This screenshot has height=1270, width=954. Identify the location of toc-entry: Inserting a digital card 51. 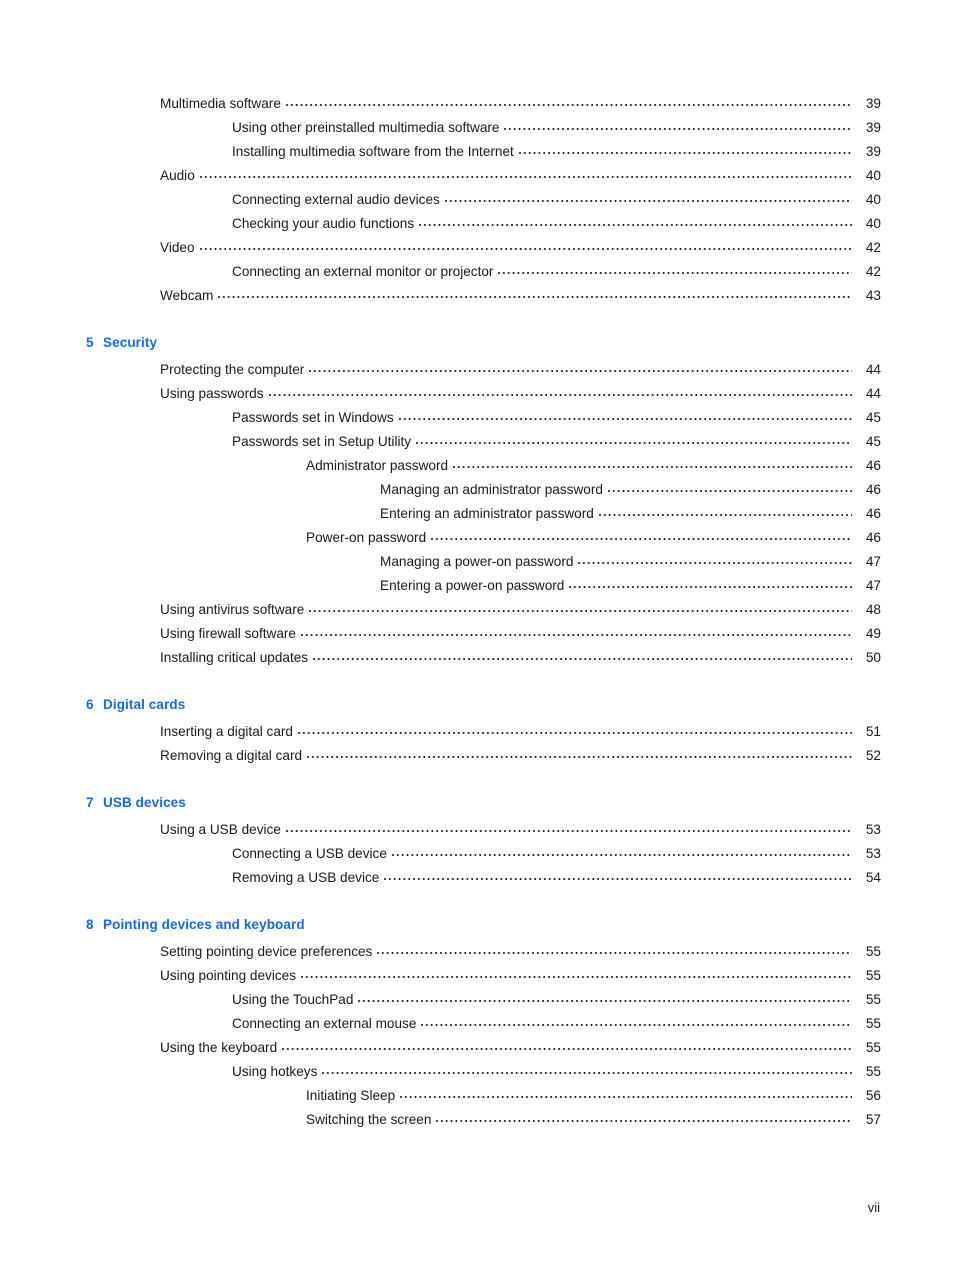
(557, 732).